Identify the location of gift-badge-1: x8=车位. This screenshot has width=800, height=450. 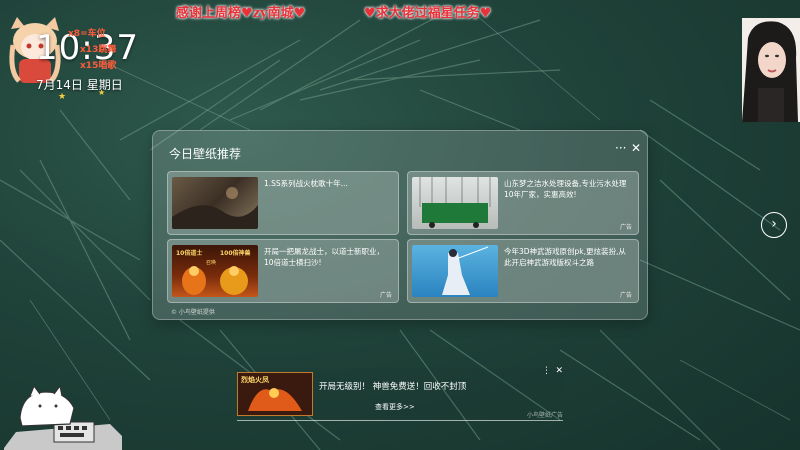
(87, 34).